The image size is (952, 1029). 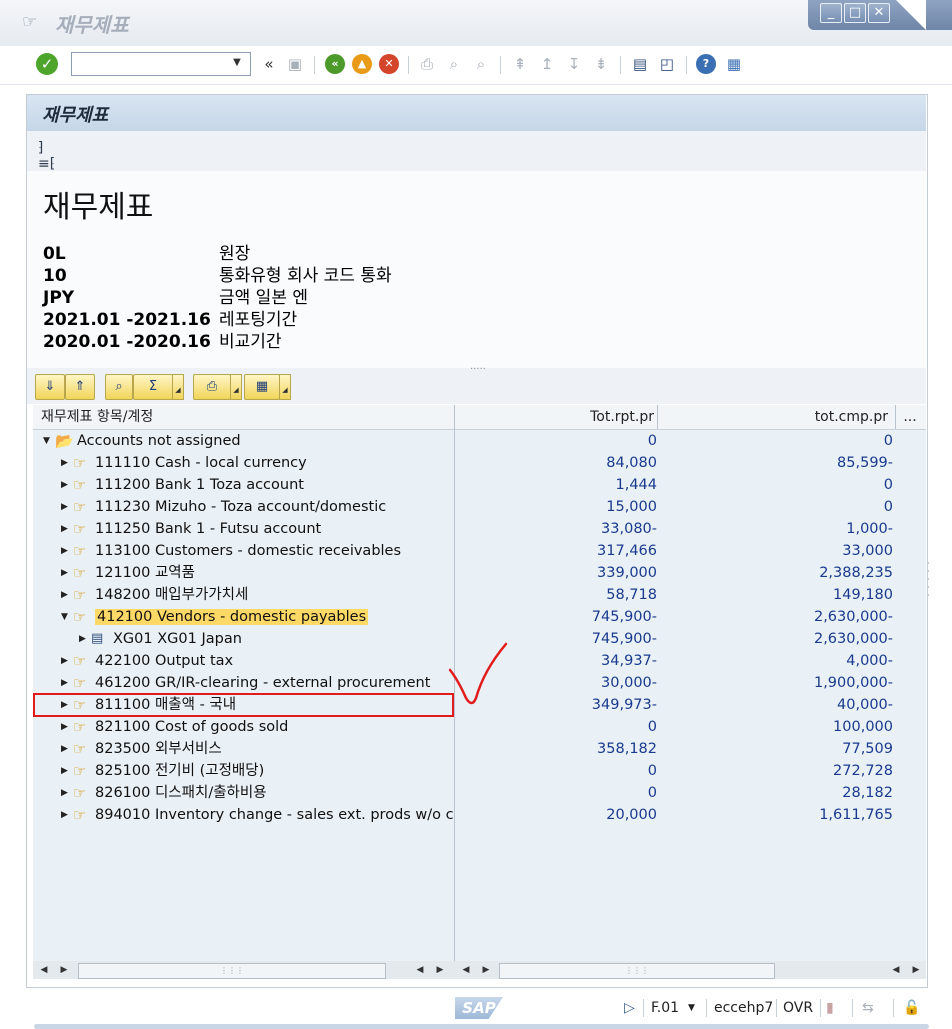 What do you see at coordinates (631, 1008) in the screenshot?
I see `status-expand-icon: ▷` at bounding box center [631, 1008].